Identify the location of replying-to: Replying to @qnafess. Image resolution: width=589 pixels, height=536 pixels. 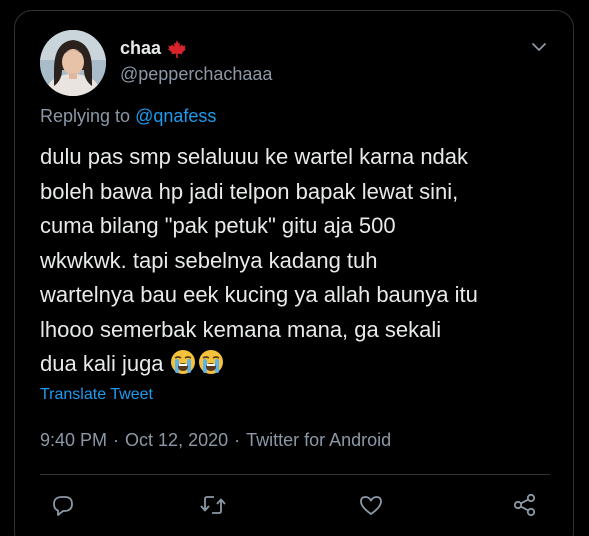
(128, 116).